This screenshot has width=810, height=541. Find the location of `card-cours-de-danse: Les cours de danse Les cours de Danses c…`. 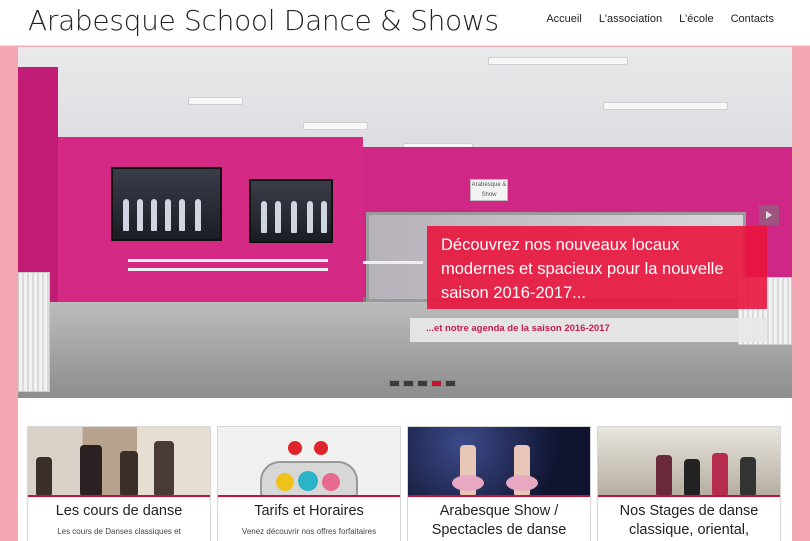

card-cours-de-danse: Les cours de danse Les cours de Danses c… is located at coordinates (119, 483).